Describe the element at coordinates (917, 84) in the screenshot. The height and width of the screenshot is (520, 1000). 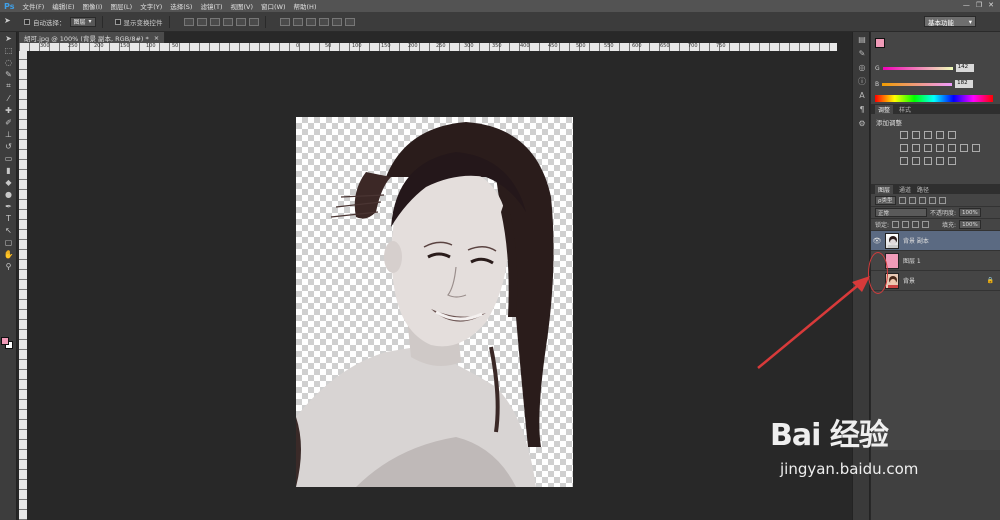
I see `b-slider` at that location.